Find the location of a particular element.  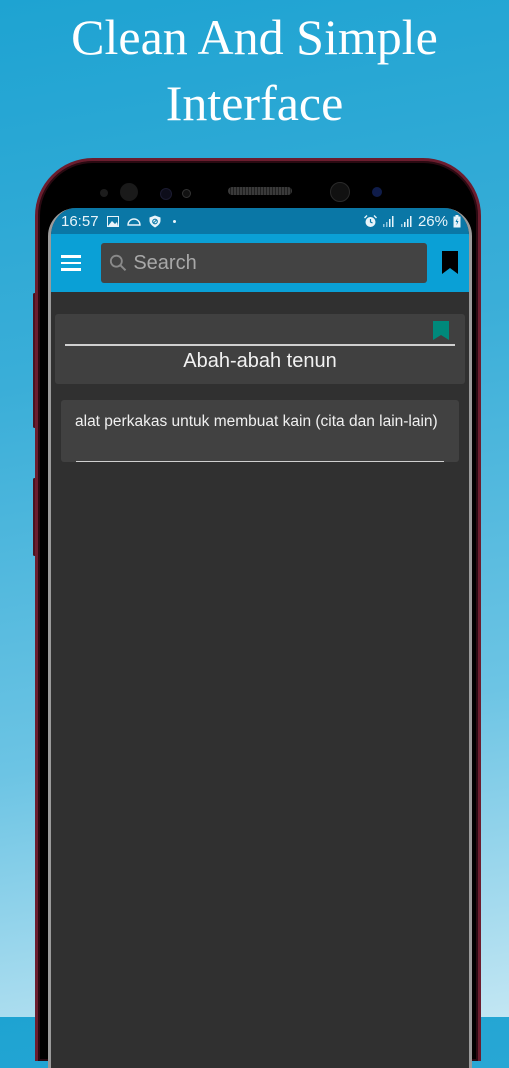

promo-headline: Clean And Simple Interface is located at coordinates (254, 70).